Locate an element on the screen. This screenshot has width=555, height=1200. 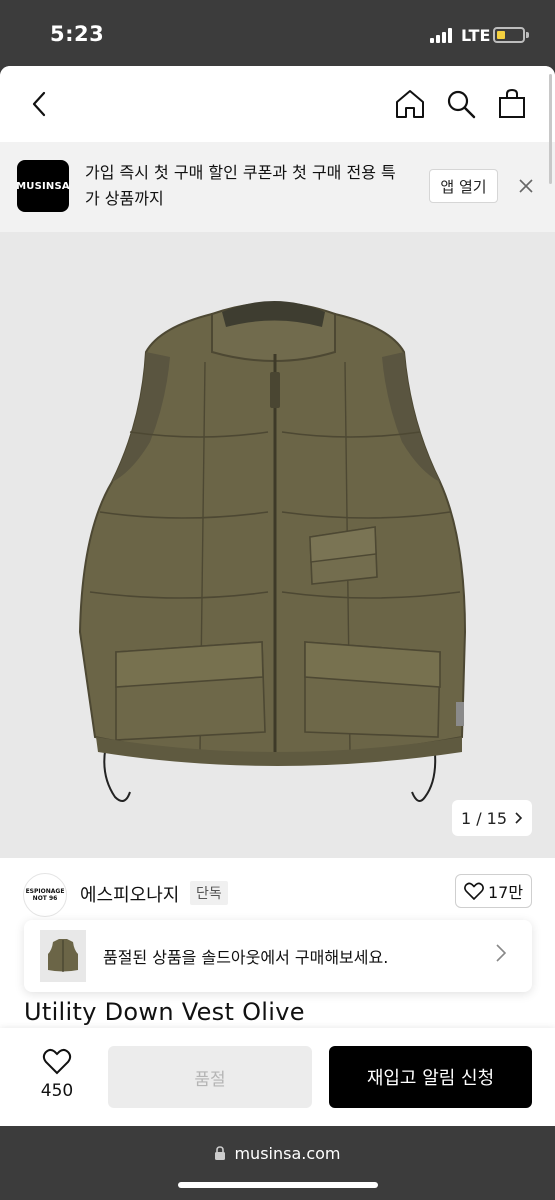
back-button is located at coordinates (40, 104).